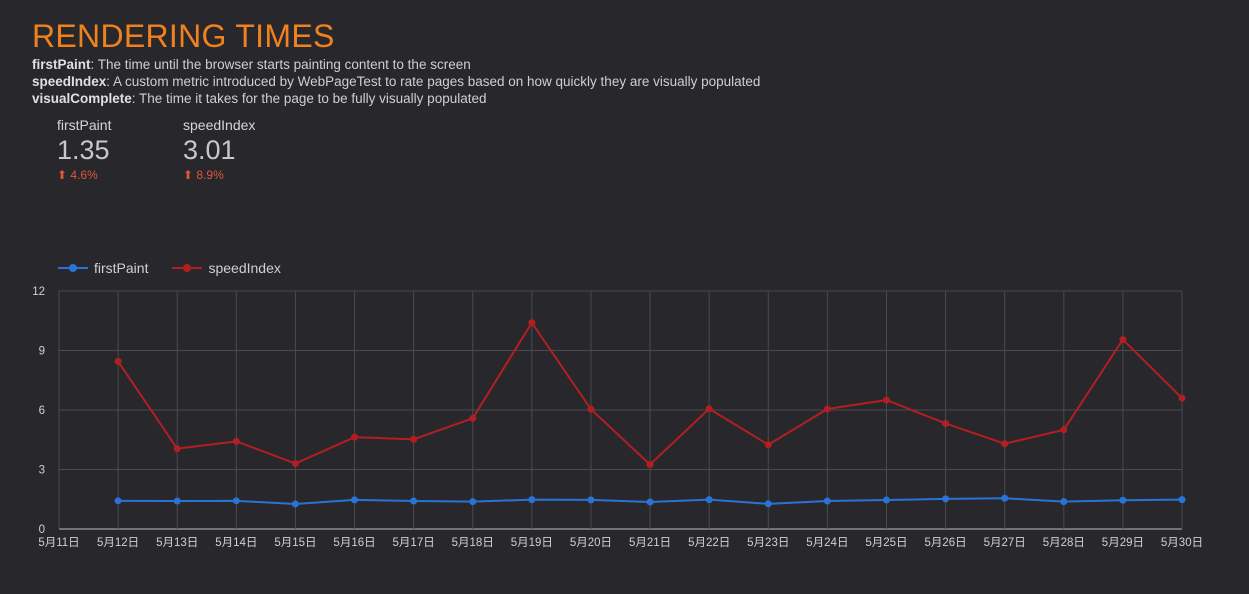 The image size is (1249, 594). I want to click on x-tick-label: 5月27日, so click(1005, 543).